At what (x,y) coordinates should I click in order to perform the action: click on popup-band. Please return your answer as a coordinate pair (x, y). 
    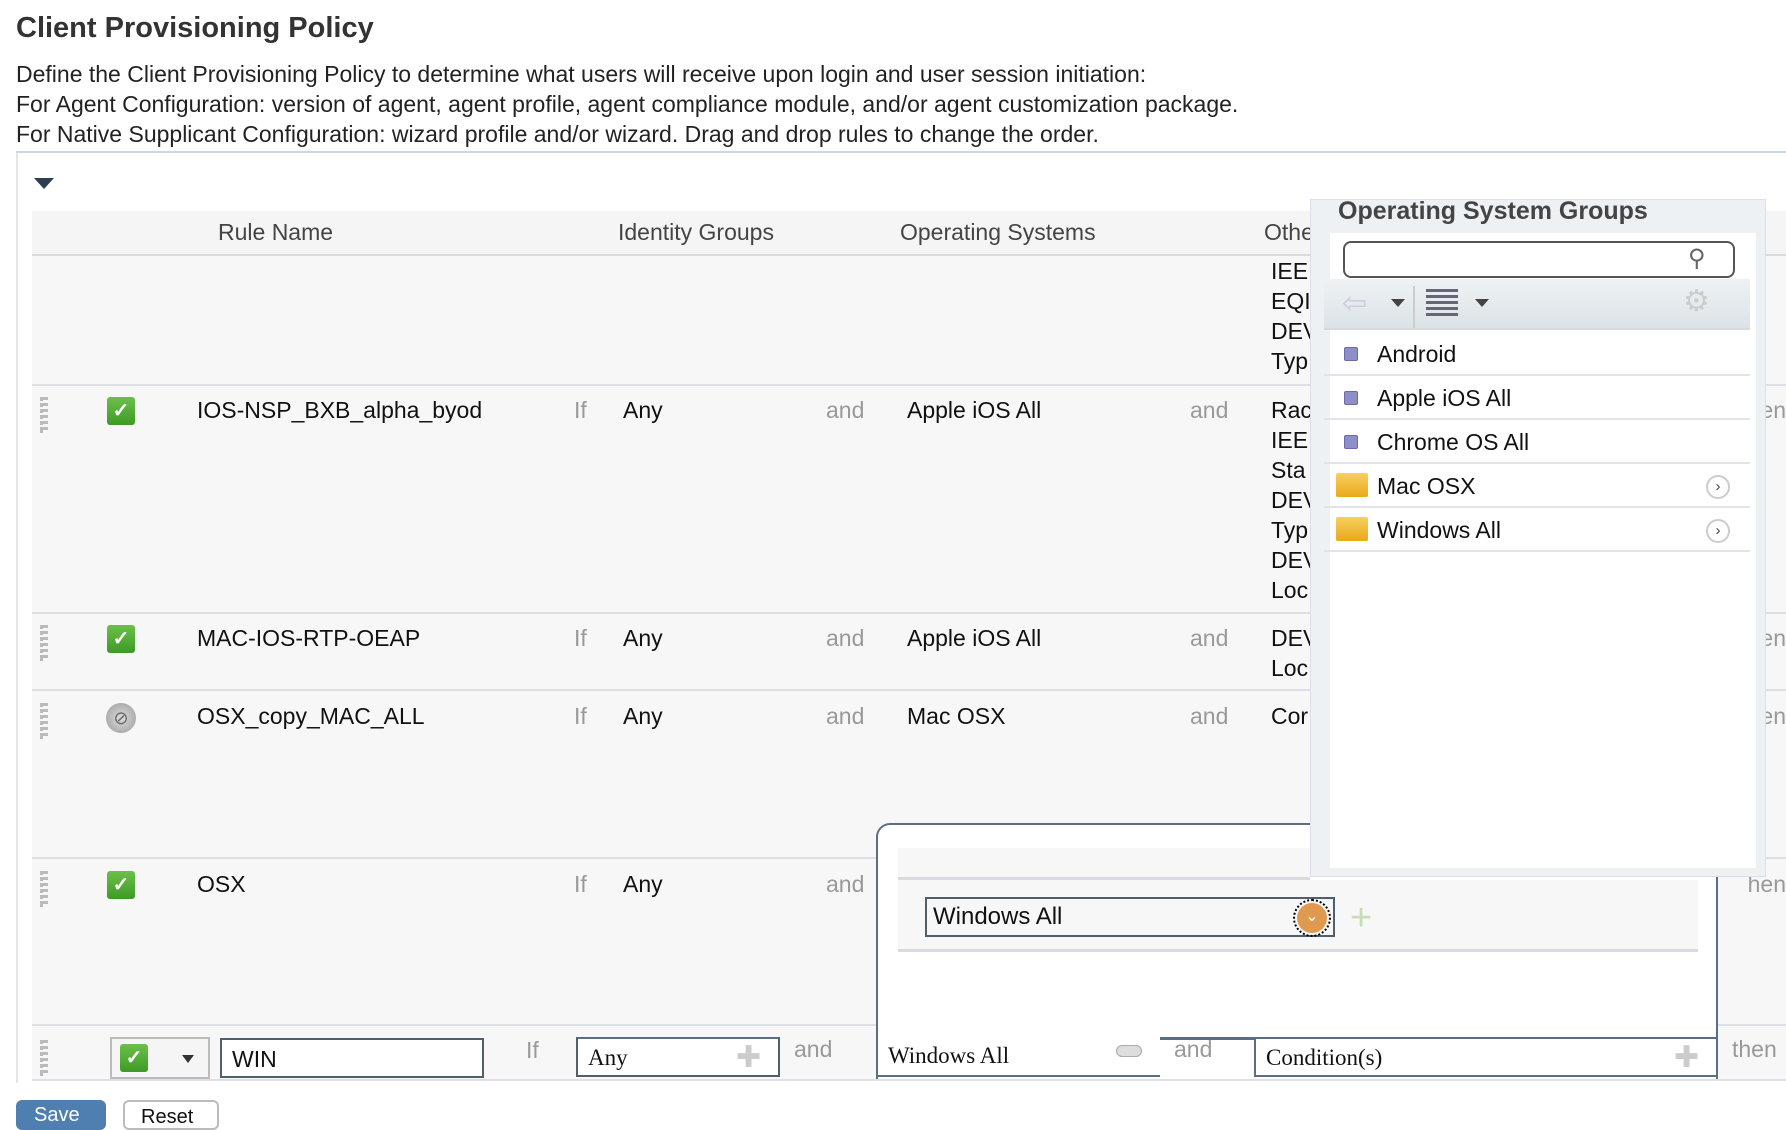
    Looking at the image, I should click on (1104, 864).